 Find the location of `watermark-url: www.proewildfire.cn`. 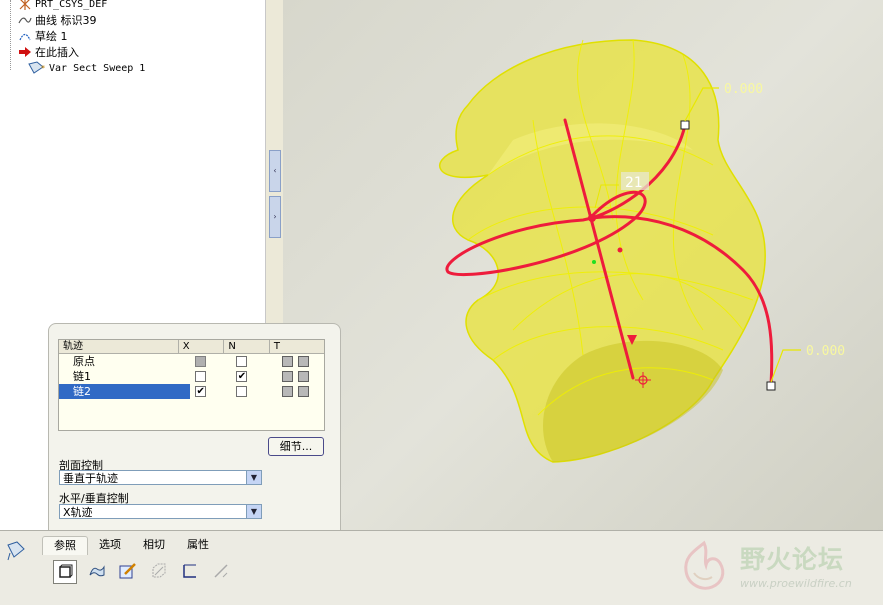

watermark-url: www.proewildfire.cn is located at coordinates (796, 583).